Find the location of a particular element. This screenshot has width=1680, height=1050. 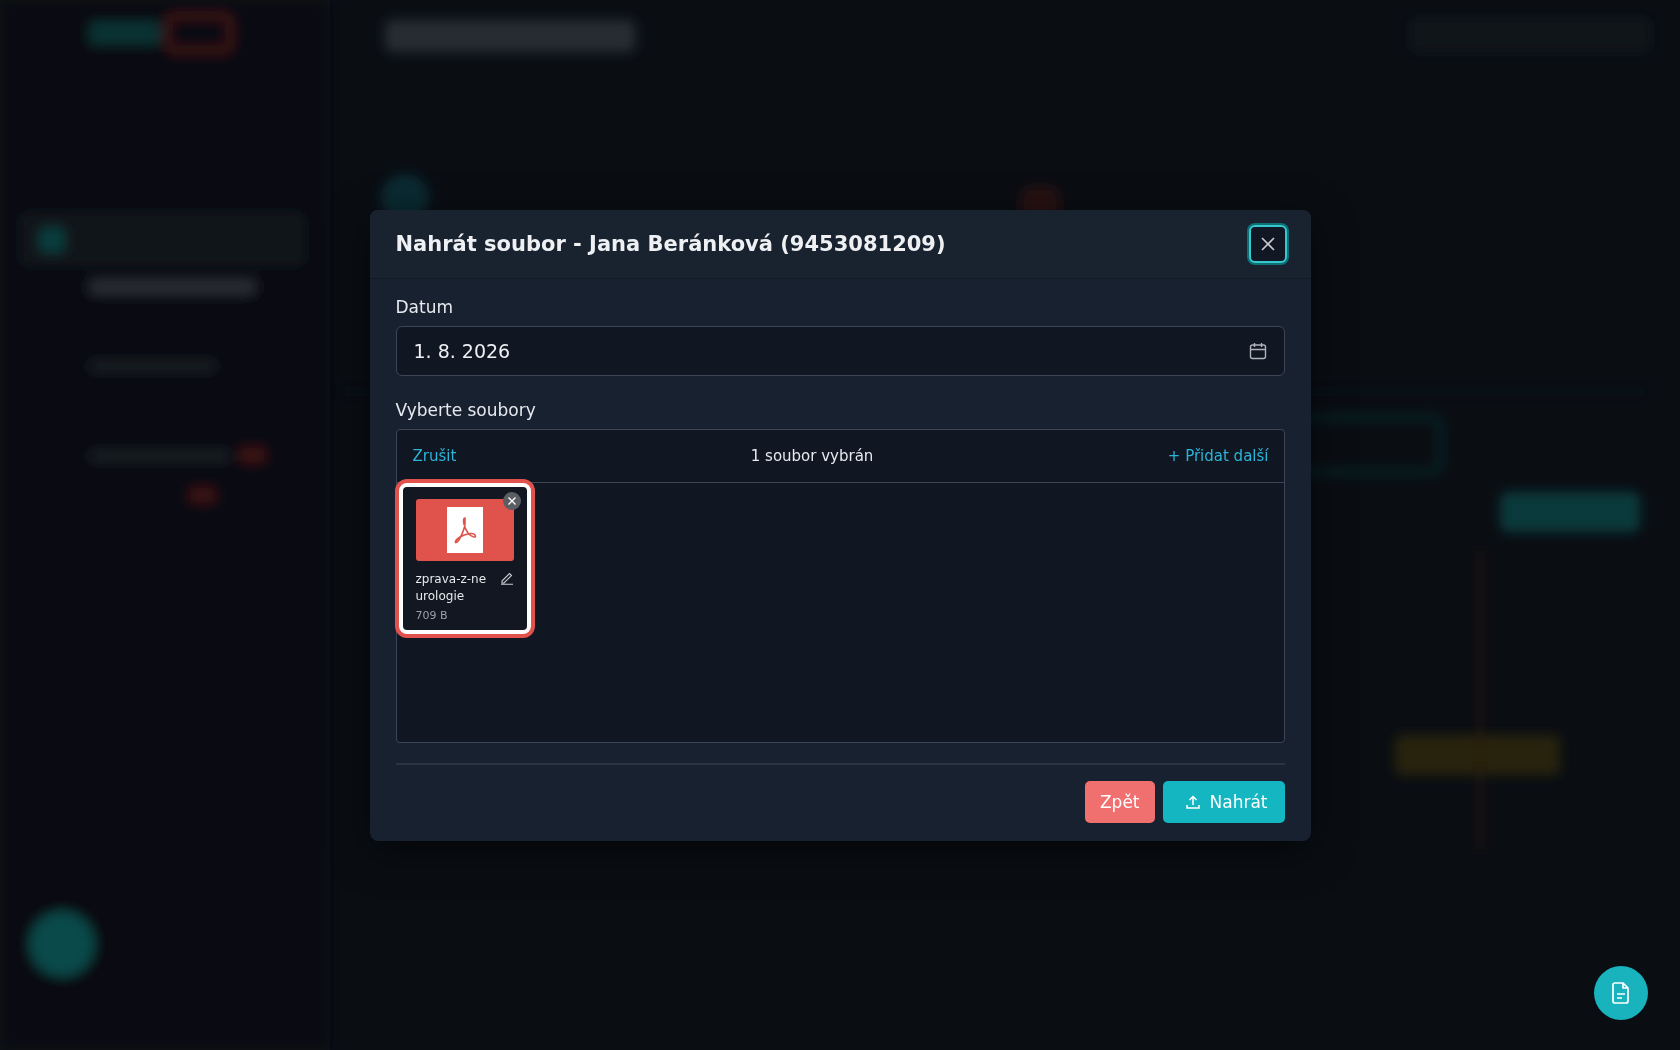

field-label: Vyberte soubory is located at coordinates (466, 409).